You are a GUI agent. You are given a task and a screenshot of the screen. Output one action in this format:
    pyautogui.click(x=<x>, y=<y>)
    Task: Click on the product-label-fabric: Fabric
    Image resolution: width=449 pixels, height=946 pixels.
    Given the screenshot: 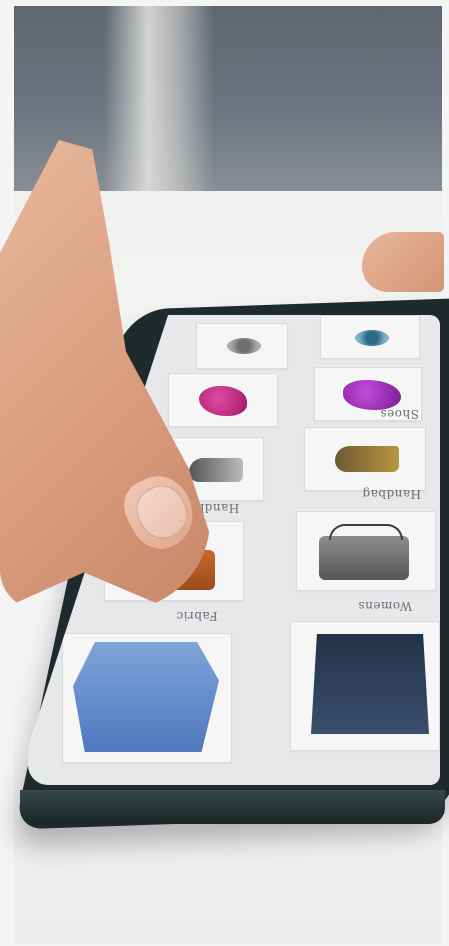 What is the action you would take?
    pyautogui.click(x=197, y=616)
    